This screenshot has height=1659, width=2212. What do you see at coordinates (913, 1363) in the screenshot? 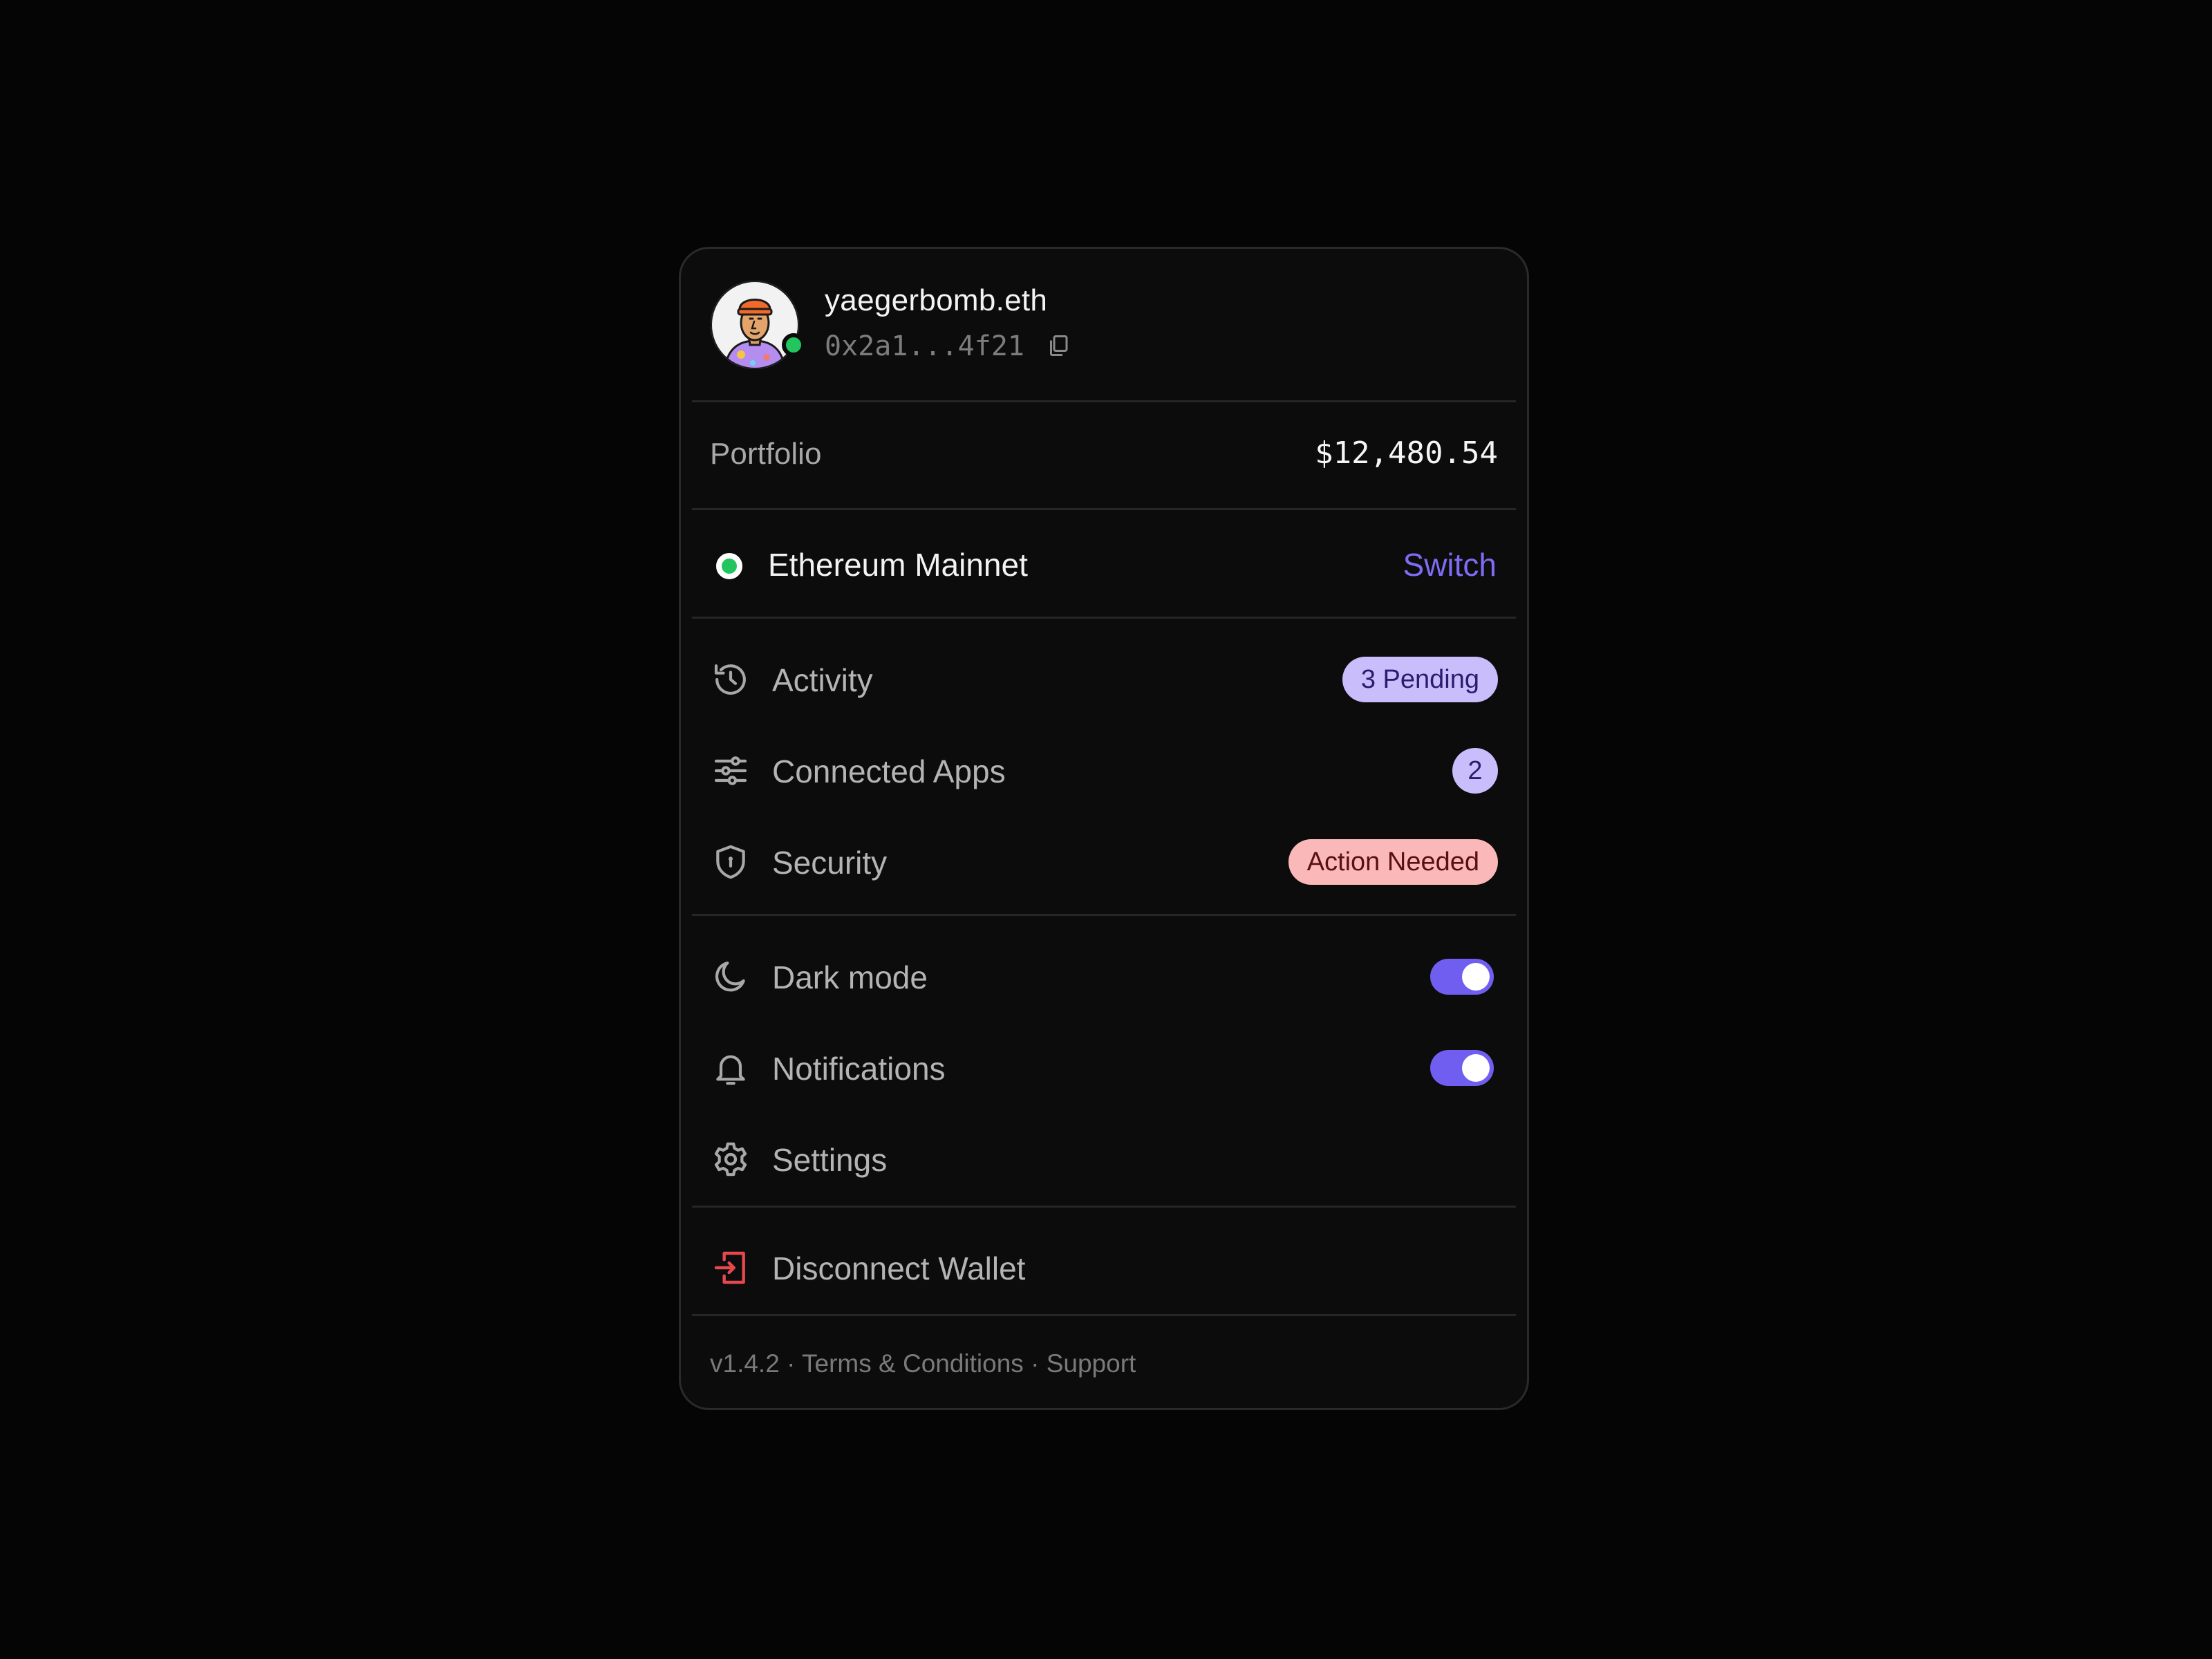
I see `terms-link: Terms & Conditions` at bounding box center [913, 1363].